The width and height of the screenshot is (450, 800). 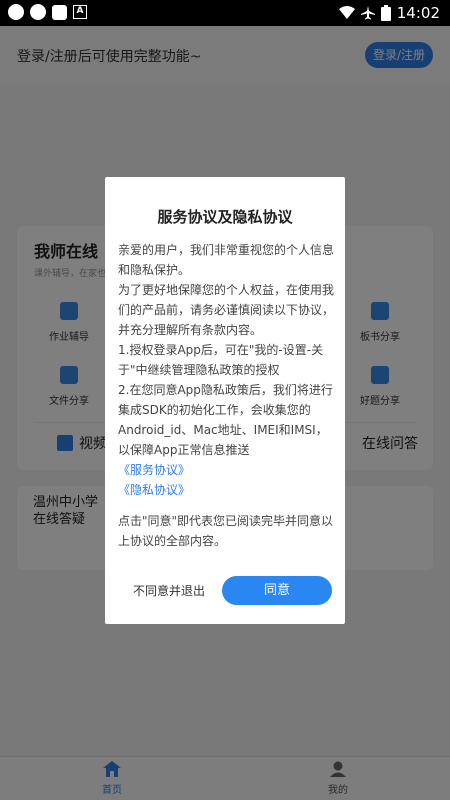 I want to click on service-agreement-link: 《服务协议》, so click(x=154, y=470).